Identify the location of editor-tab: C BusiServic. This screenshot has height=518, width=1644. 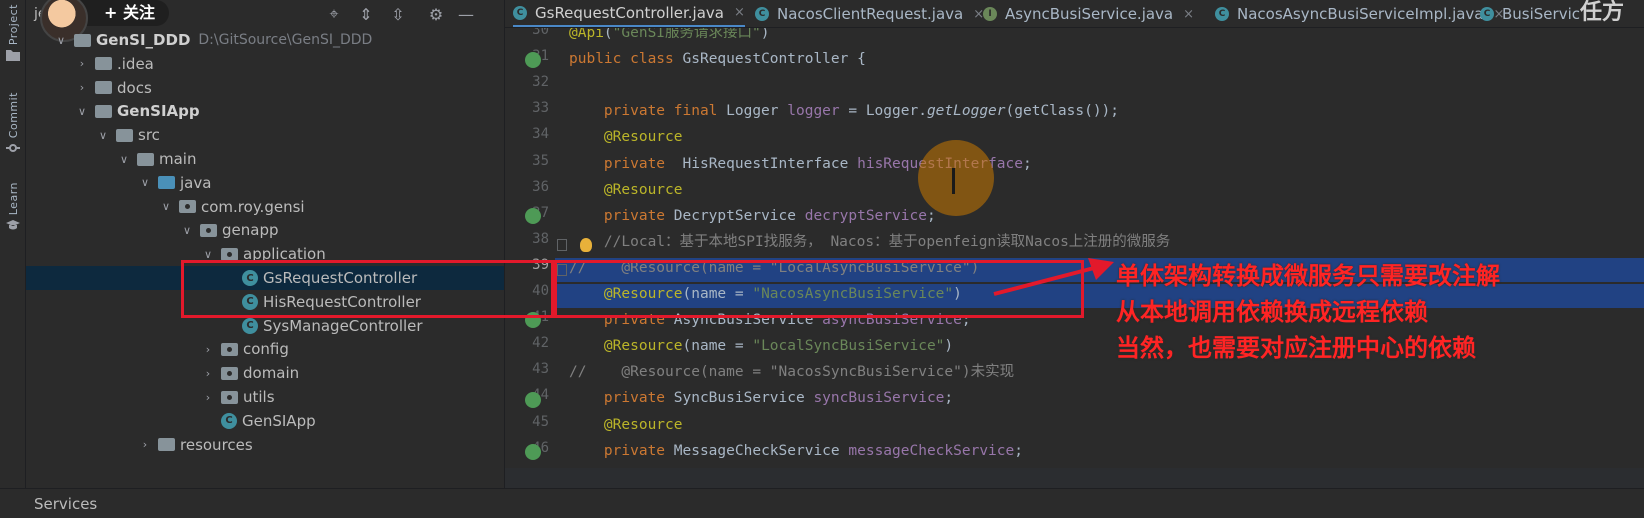
(1530, 13).